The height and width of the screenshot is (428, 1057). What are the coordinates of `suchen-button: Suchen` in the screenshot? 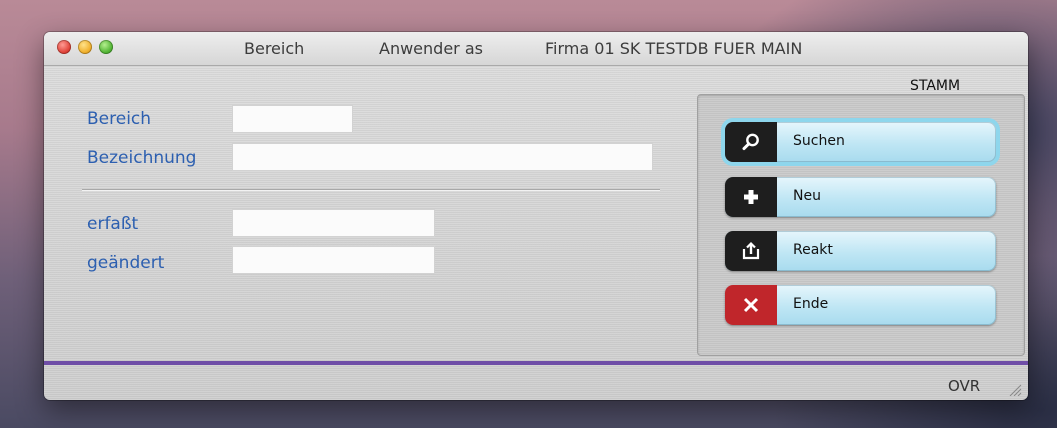 It's located at (860, 142).